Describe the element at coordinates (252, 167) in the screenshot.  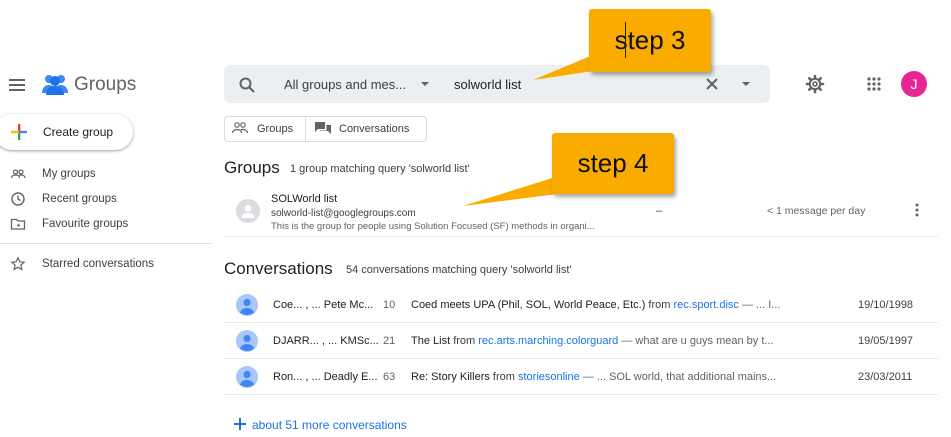
I see `groups-section-title: Groups` at that location.